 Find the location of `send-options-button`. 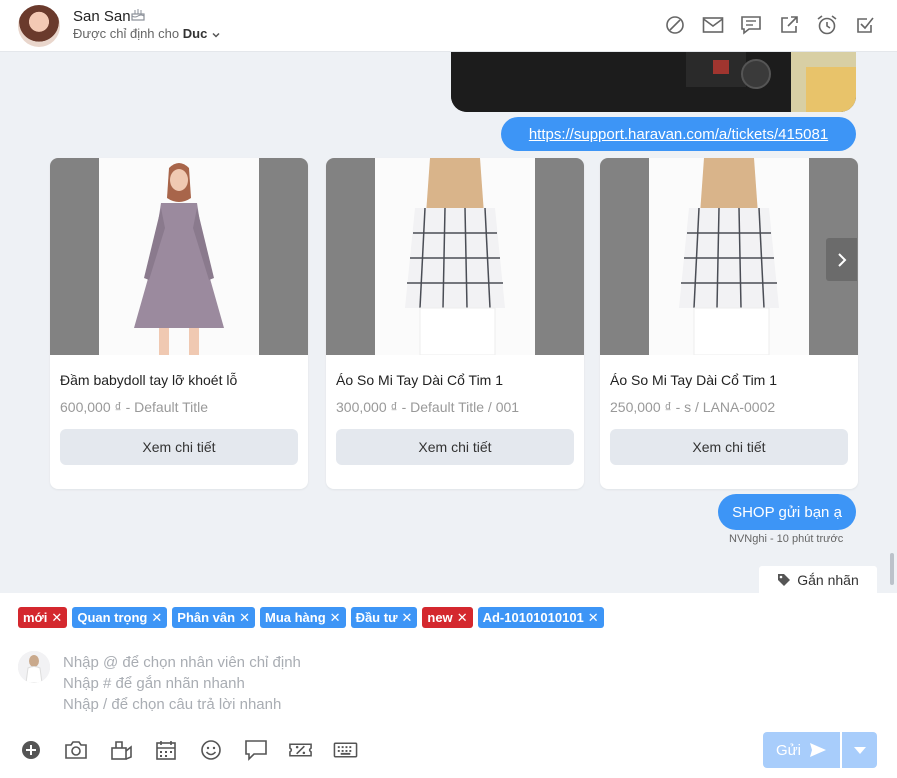

send-options-button is located at coordinates (859, 750).